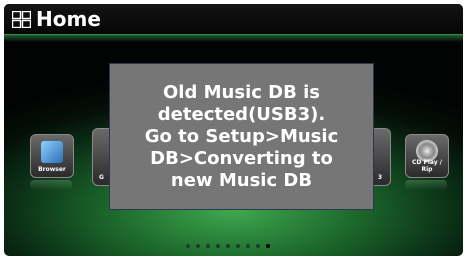  Describe the element at coordinates (268, 246) in the screenshot. I see `page-dot-active` at that location.